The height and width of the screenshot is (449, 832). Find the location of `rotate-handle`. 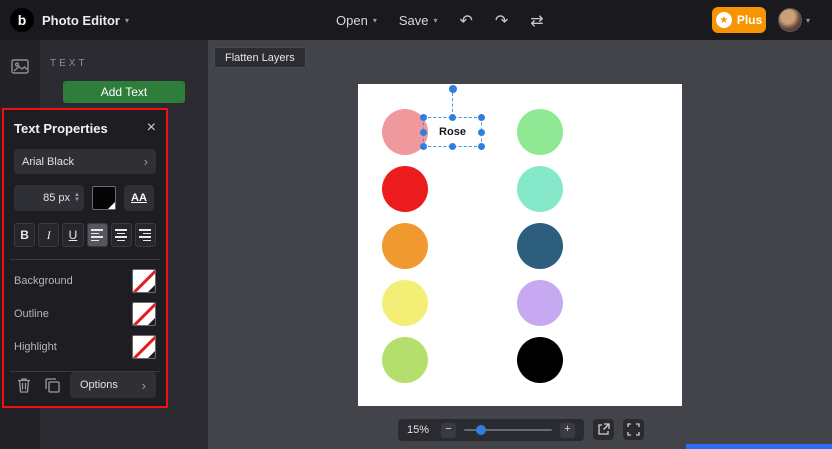

rotate-handle is located at coordinates (453, 89).